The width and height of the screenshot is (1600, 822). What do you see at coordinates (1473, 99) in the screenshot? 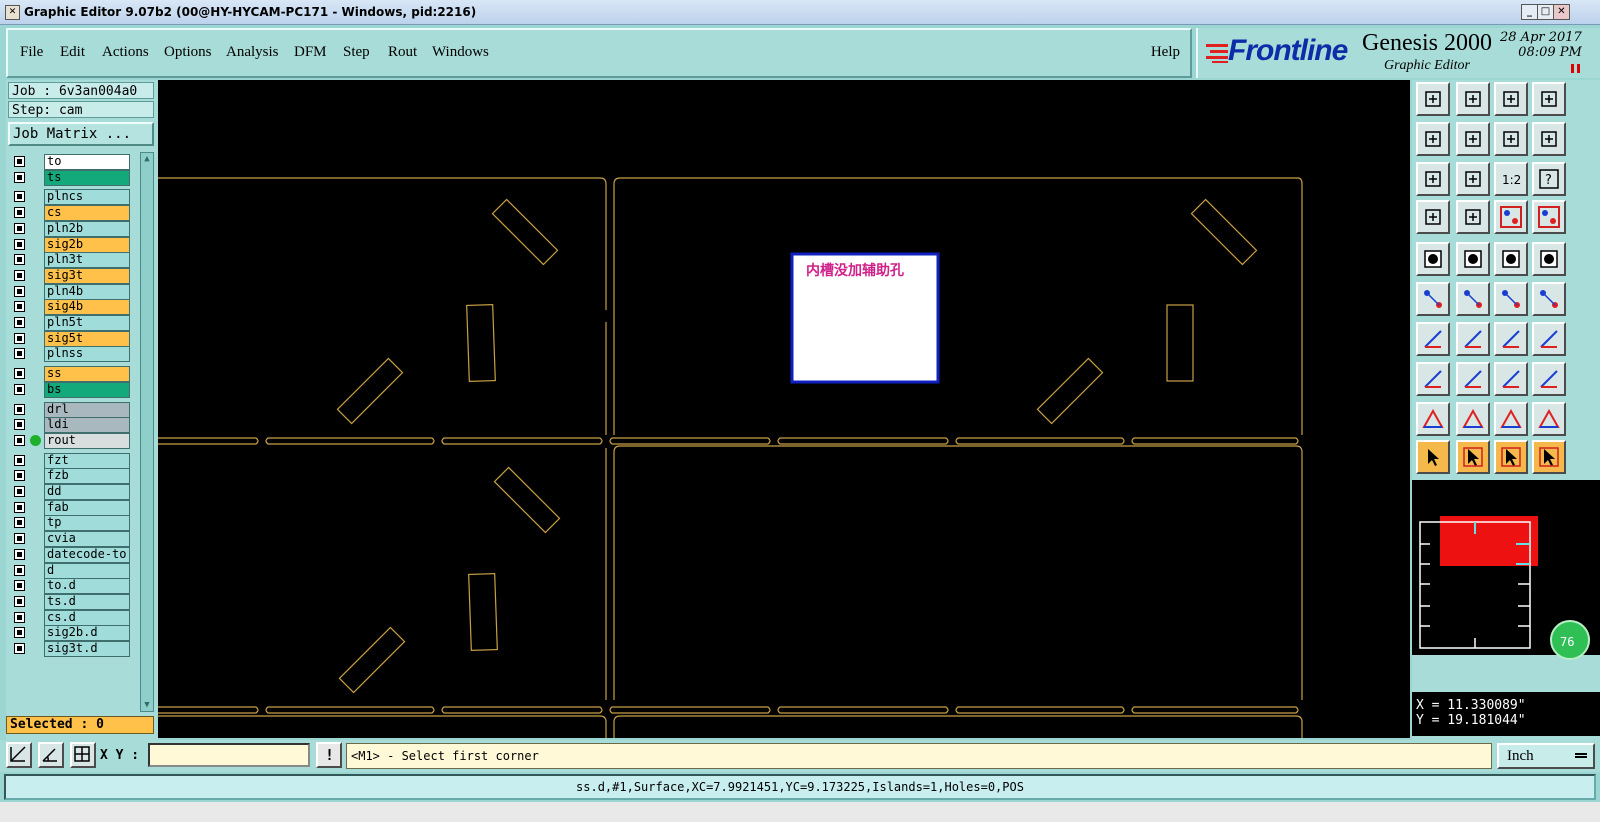
I see `save-button` at bounding box center [1473, 99].